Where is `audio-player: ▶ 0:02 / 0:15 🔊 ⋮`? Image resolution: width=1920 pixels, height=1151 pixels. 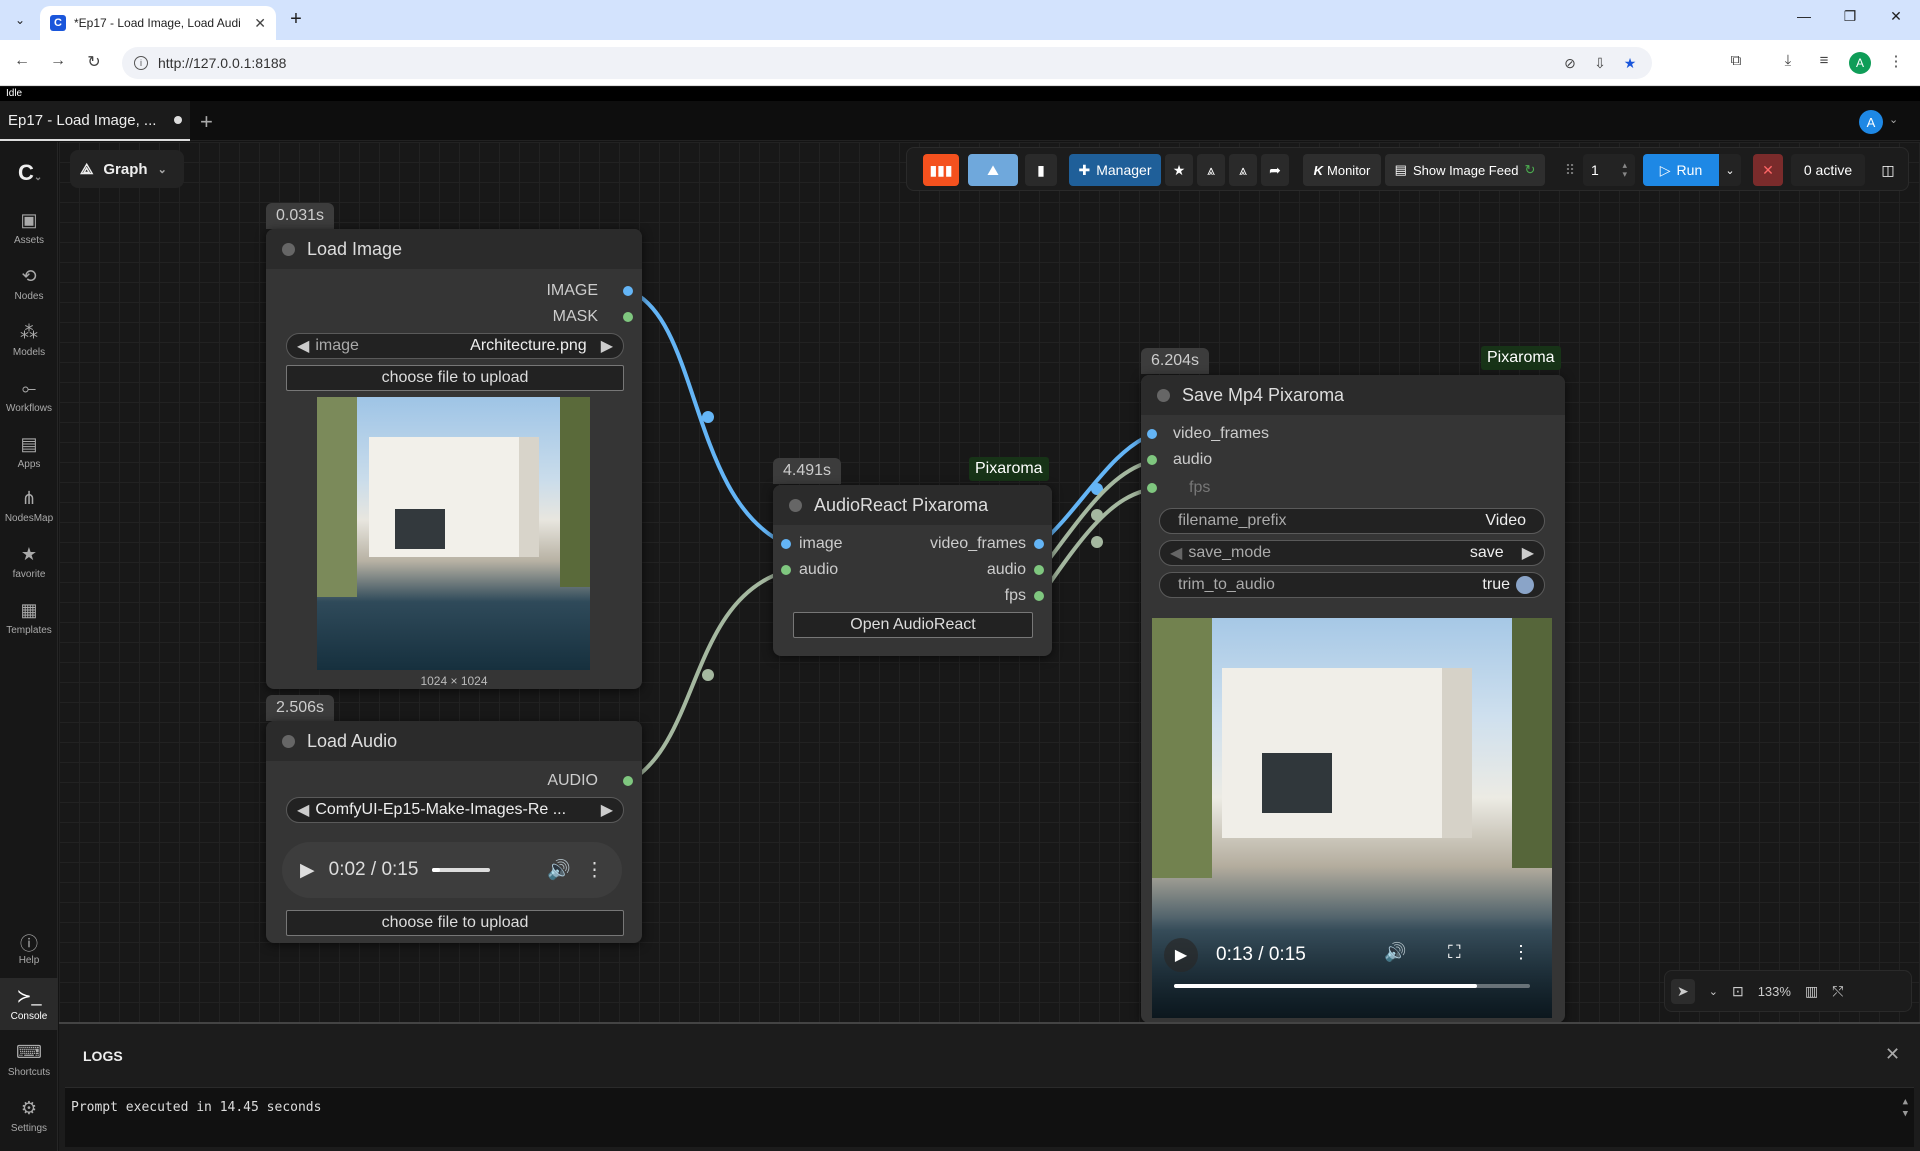
audio-player: ▶ 0:02 / 0:15 🔊 ⋮ is located at coordinates (452, 870).